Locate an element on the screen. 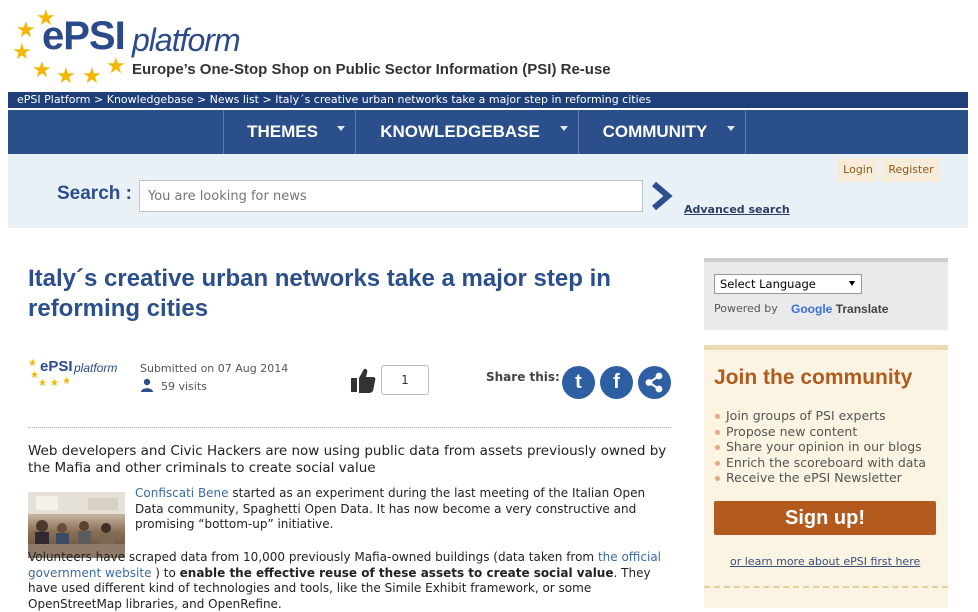  author-logo-epsi: ePSI is located at coordinates (56, 366).